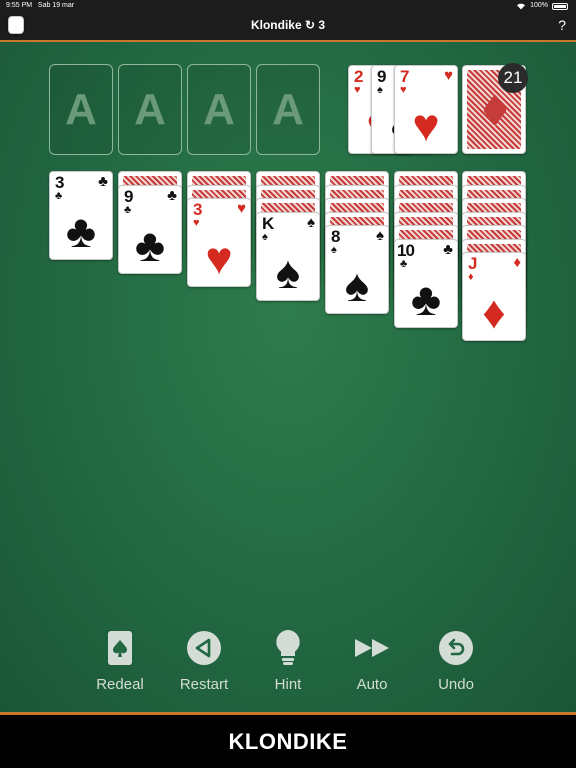 This screenshot has height=768, width=576. What do you see at coordinates (268, 223) in the screenshot?
I see `card-rank: K` at bounding box center [268, 223].